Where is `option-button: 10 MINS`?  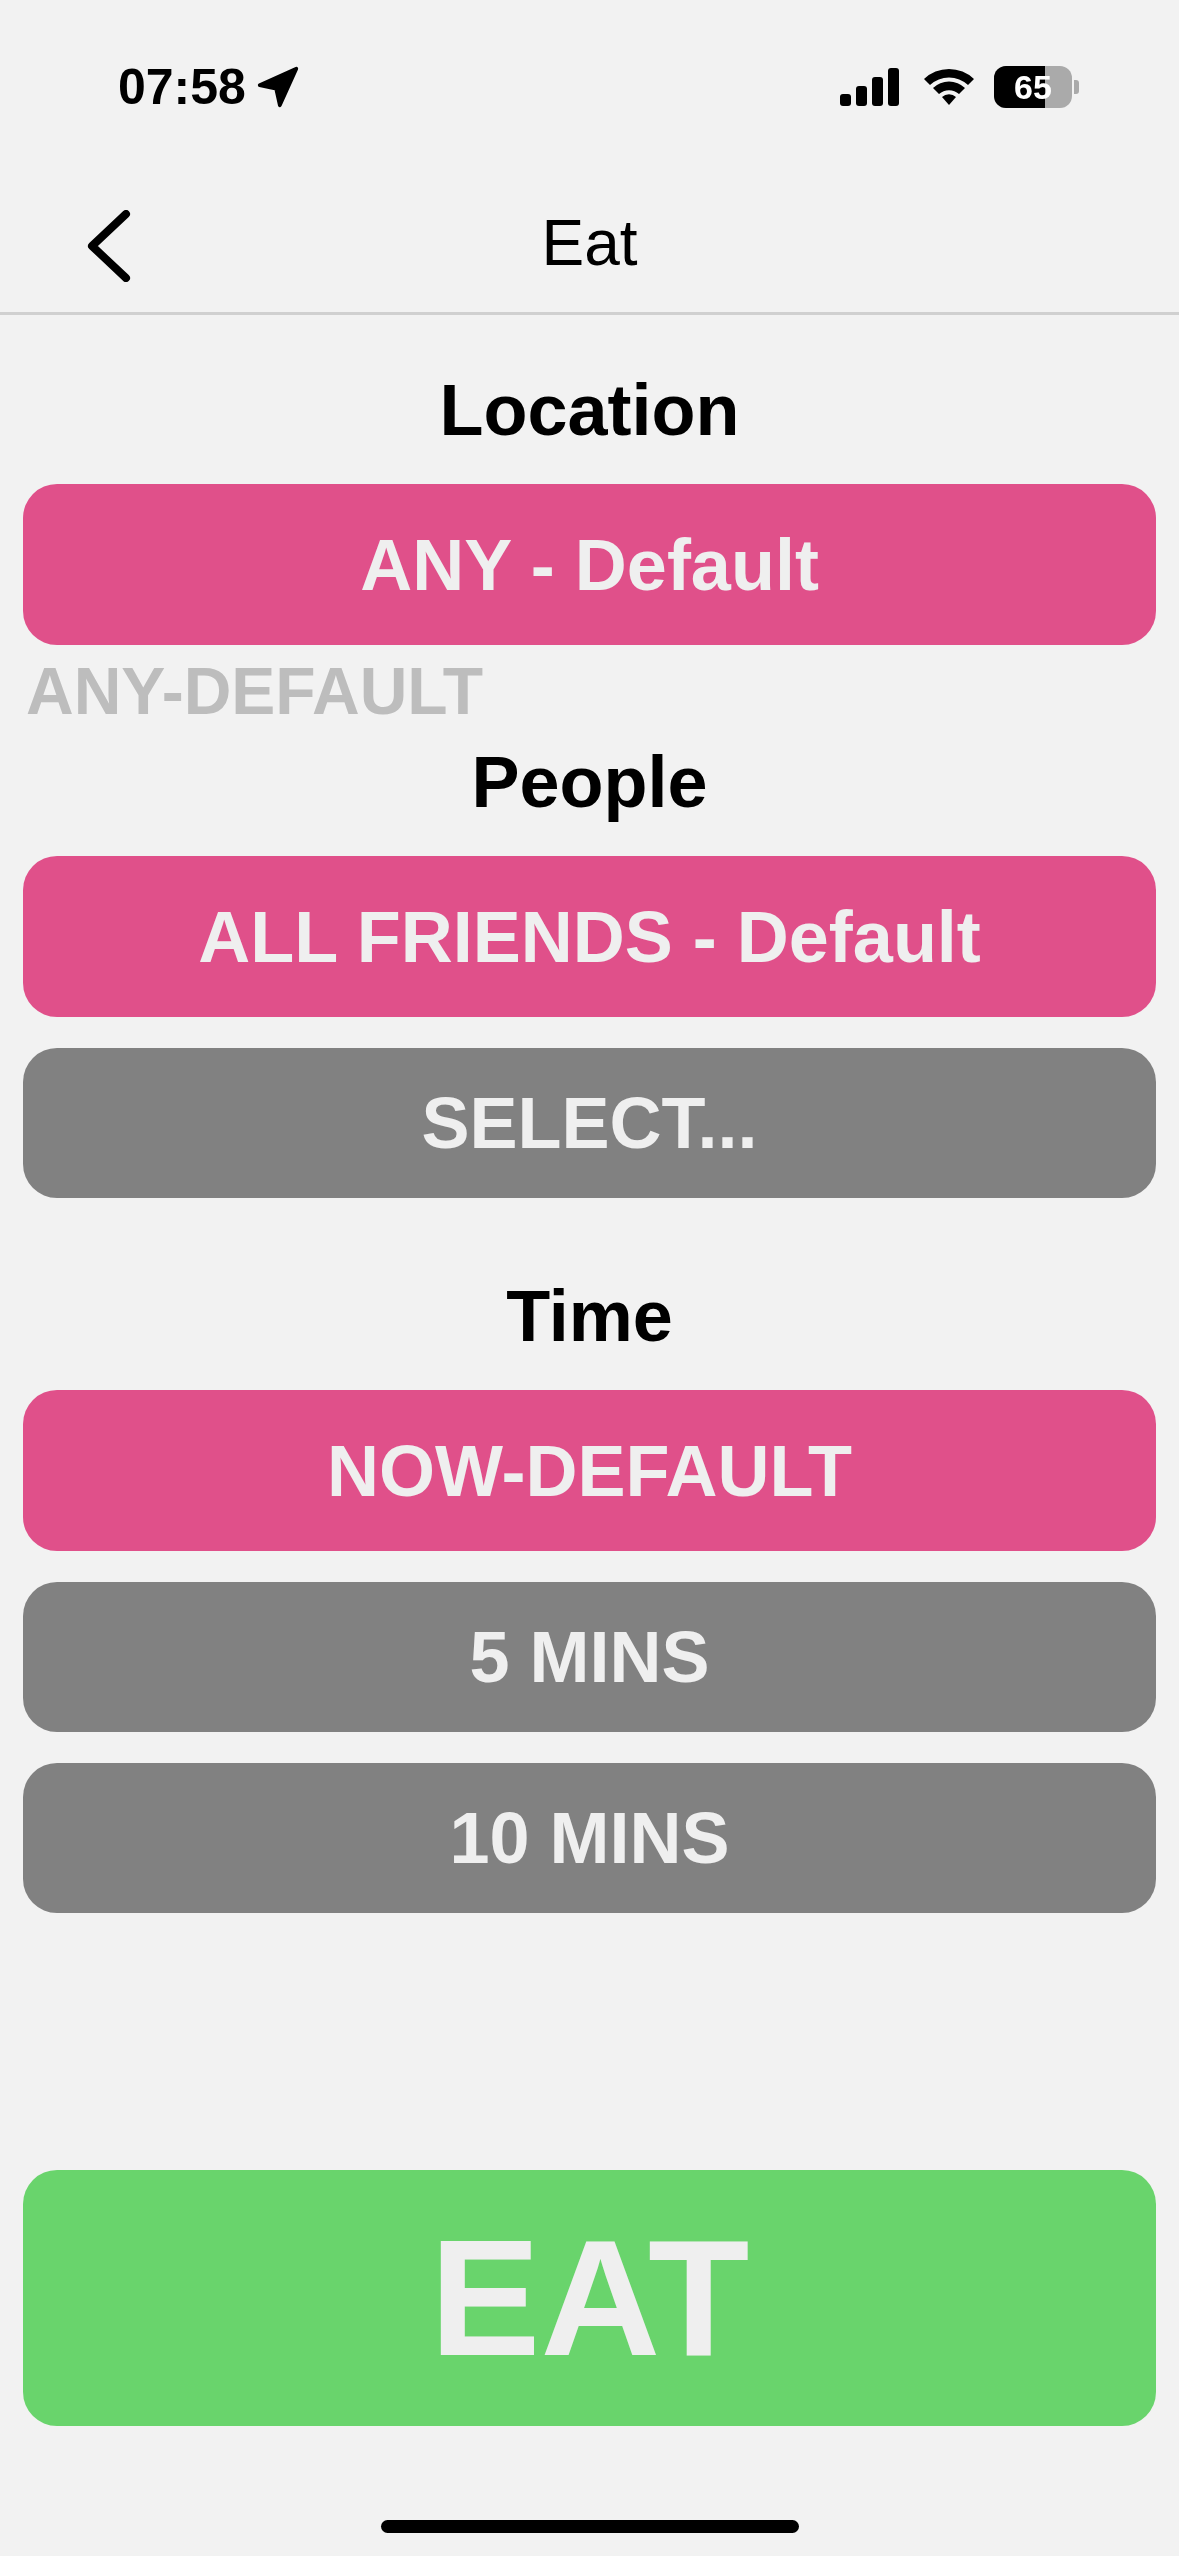
option-button: 10 MINS is located at coordinates (589, 1838).